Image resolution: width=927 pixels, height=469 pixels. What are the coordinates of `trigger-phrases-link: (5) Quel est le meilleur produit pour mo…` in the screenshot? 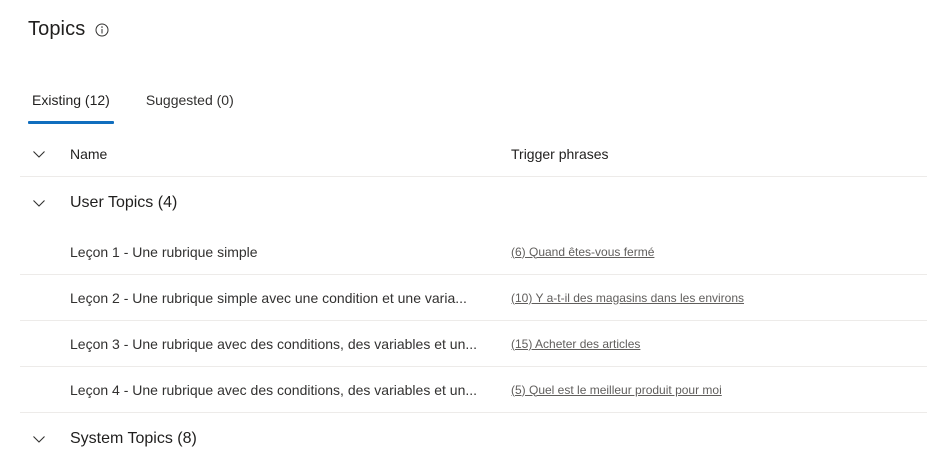 It's located at (616, 390).